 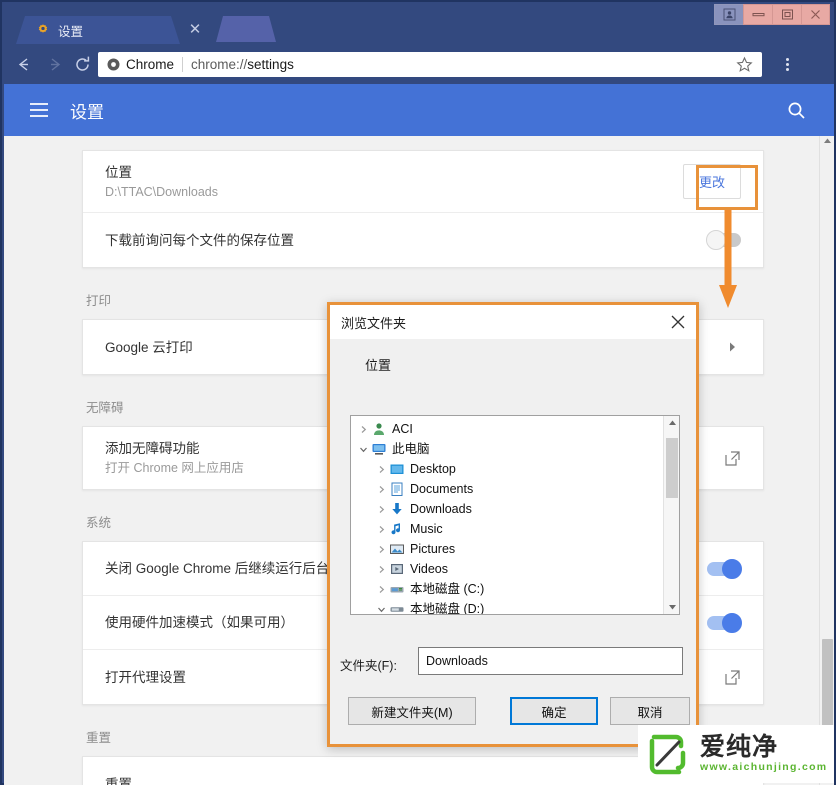 I want to click on ok-button: 确定, so click(x=554, y=711).